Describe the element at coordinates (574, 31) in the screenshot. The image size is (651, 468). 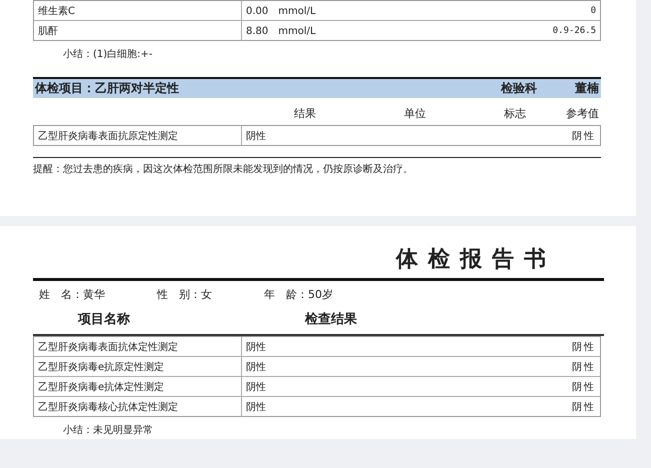
I see `reference-range: 0.9-26.5` at that location.